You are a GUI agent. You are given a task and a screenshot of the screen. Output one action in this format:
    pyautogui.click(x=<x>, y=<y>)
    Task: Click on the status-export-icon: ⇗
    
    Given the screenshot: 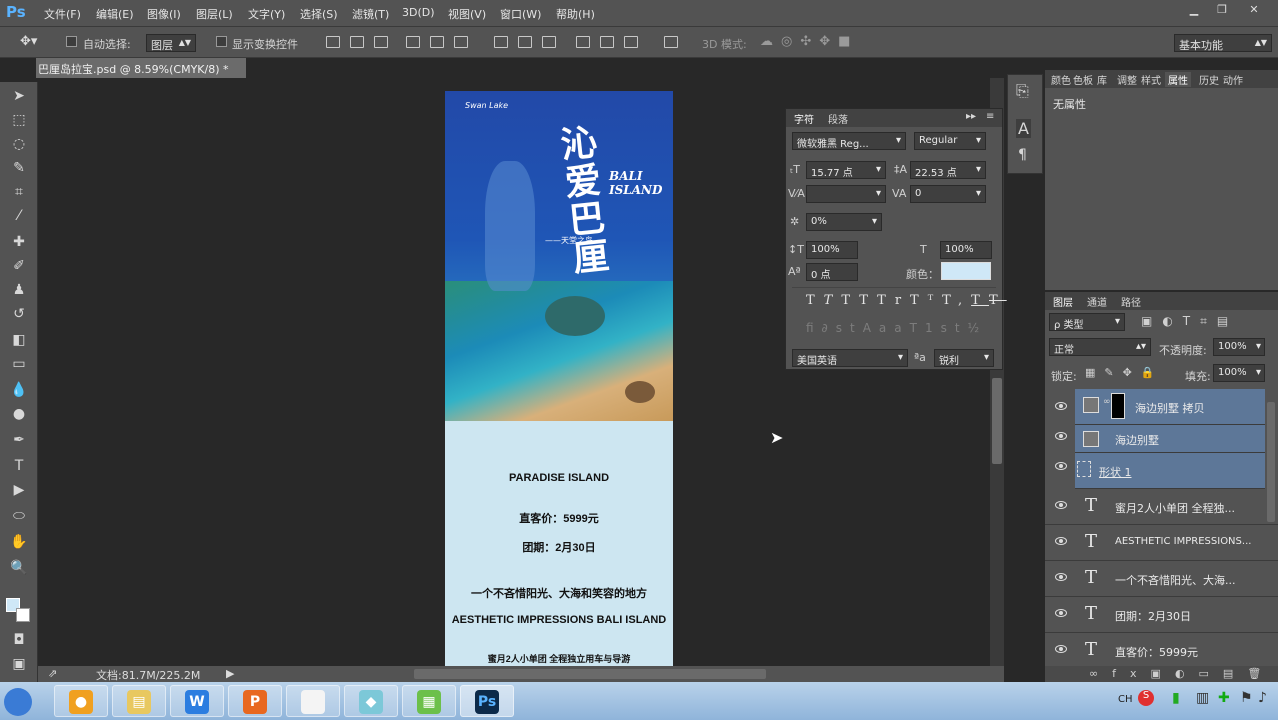 What is the action you would take?
    pyautogui.click(x=52, y=673)
    